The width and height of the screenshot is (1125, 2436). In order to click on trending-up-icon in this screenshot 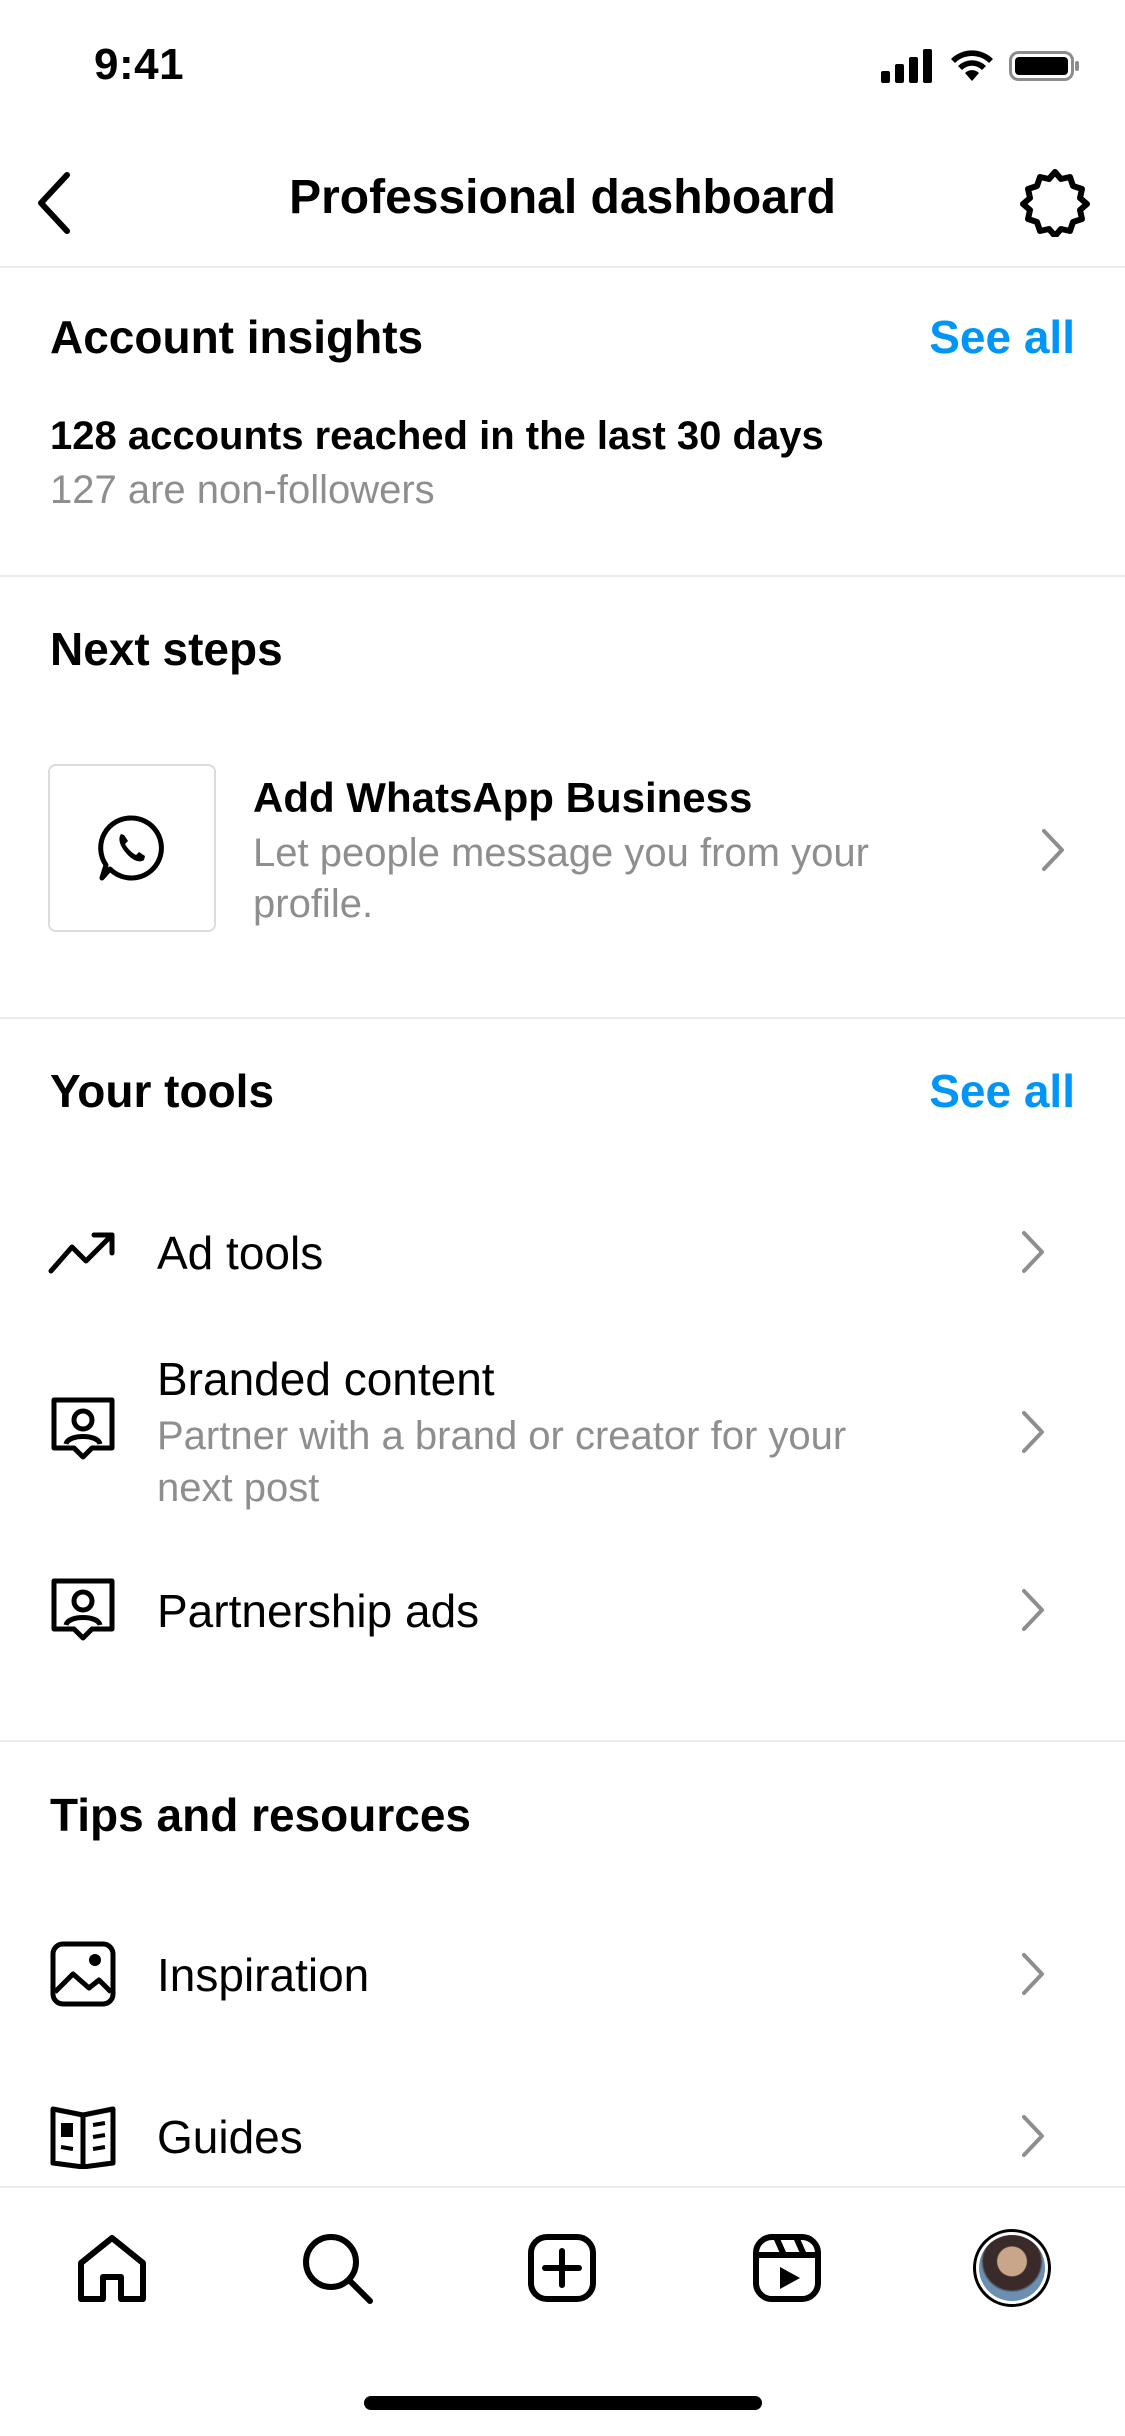, I will do `click(83, 1252)`.